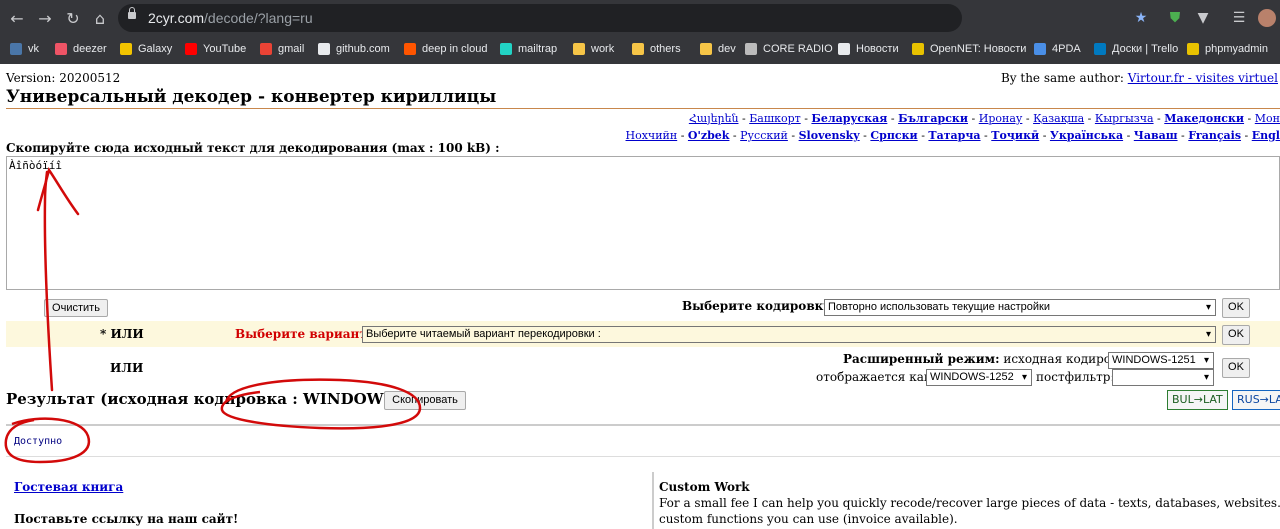 Image resolution: width=1280 pixels, height=529 pixels. Describe the element at coordinates (761, 306) in the screenshot. I see `encoding-label: Выберите кодировку :` at that location.